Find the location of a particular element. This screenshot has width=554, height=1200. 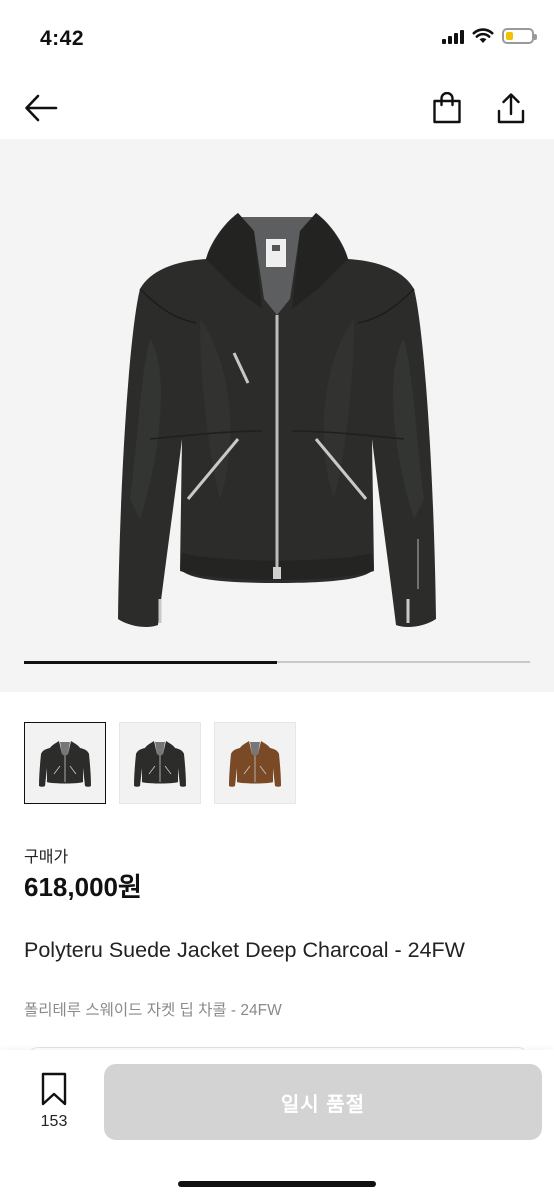

back-button is located at coordinates (41, 108).